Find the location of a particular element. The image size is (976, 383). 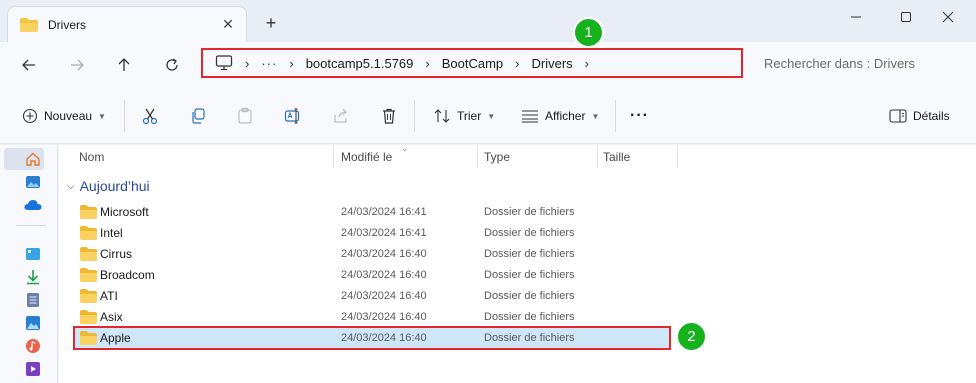

arrow-up-icon is located at coordinates (124, 64).